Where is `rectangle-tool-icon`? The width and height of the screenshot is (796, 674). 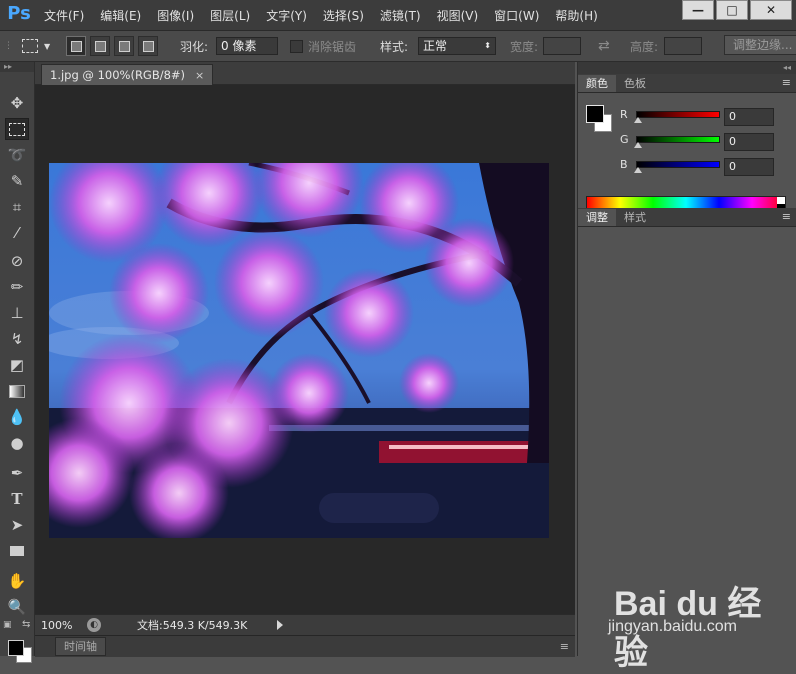 rectangle-tool-icon is located at coordinates (17, 551).